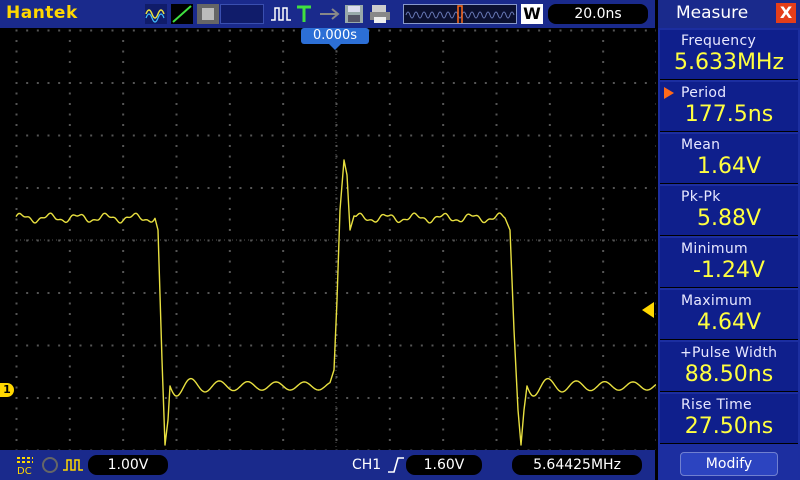 The width and height of the screenshot is (800, 480). Describe the element at coordinates (281, 14) in the screenshot. I see `pulse-trigger-icon` at that location.